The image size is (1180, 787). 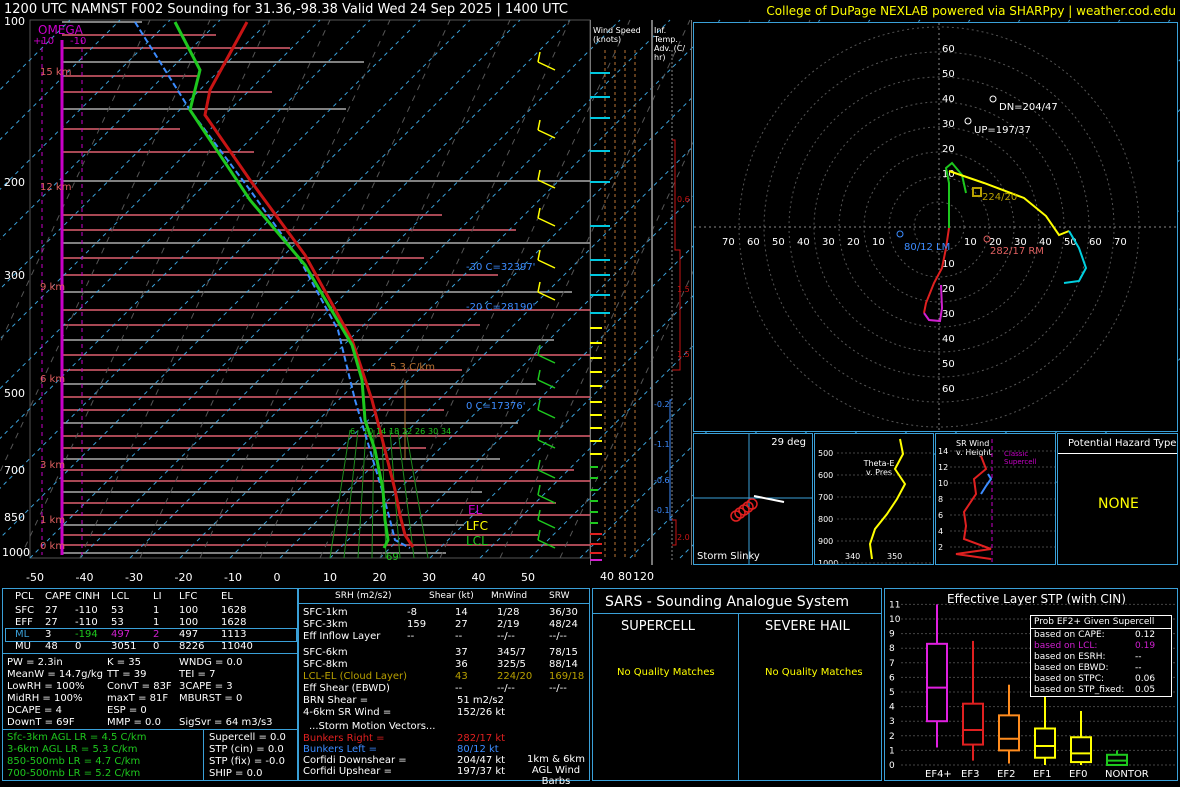 I want to click on stp-y-tick: 0, so click(x=892, y=766).